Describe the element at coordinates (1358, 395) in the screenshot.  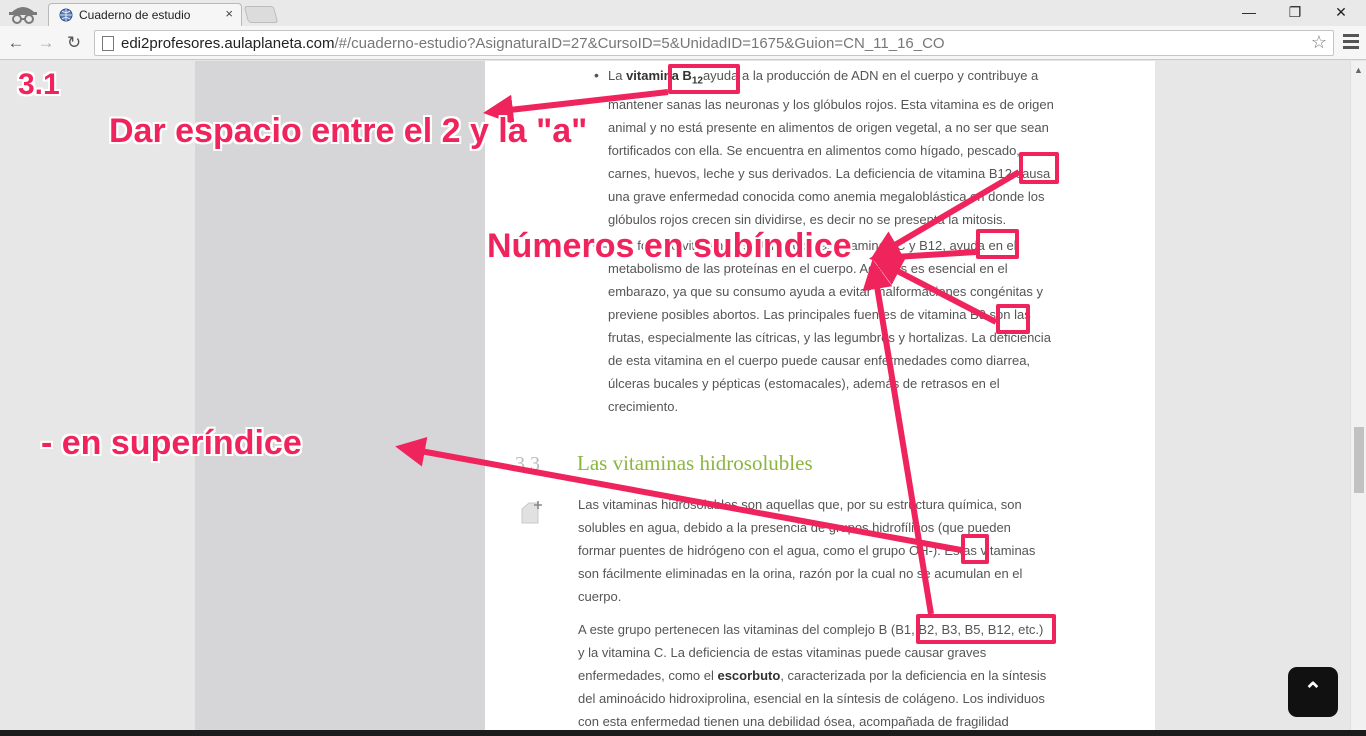
I see `page-scrollbar: ▲` at that location.